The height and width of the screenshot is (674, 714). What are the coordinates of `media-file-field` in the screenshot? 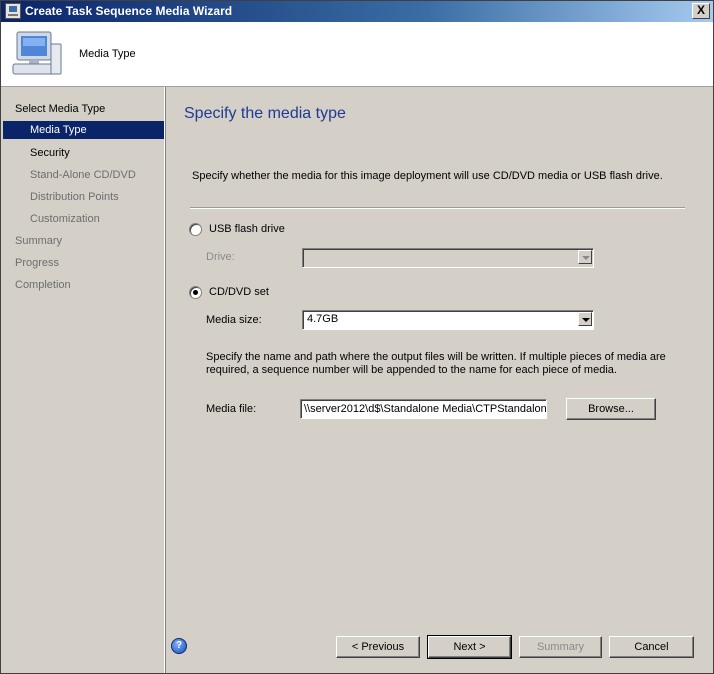 It's located at (423, 409).